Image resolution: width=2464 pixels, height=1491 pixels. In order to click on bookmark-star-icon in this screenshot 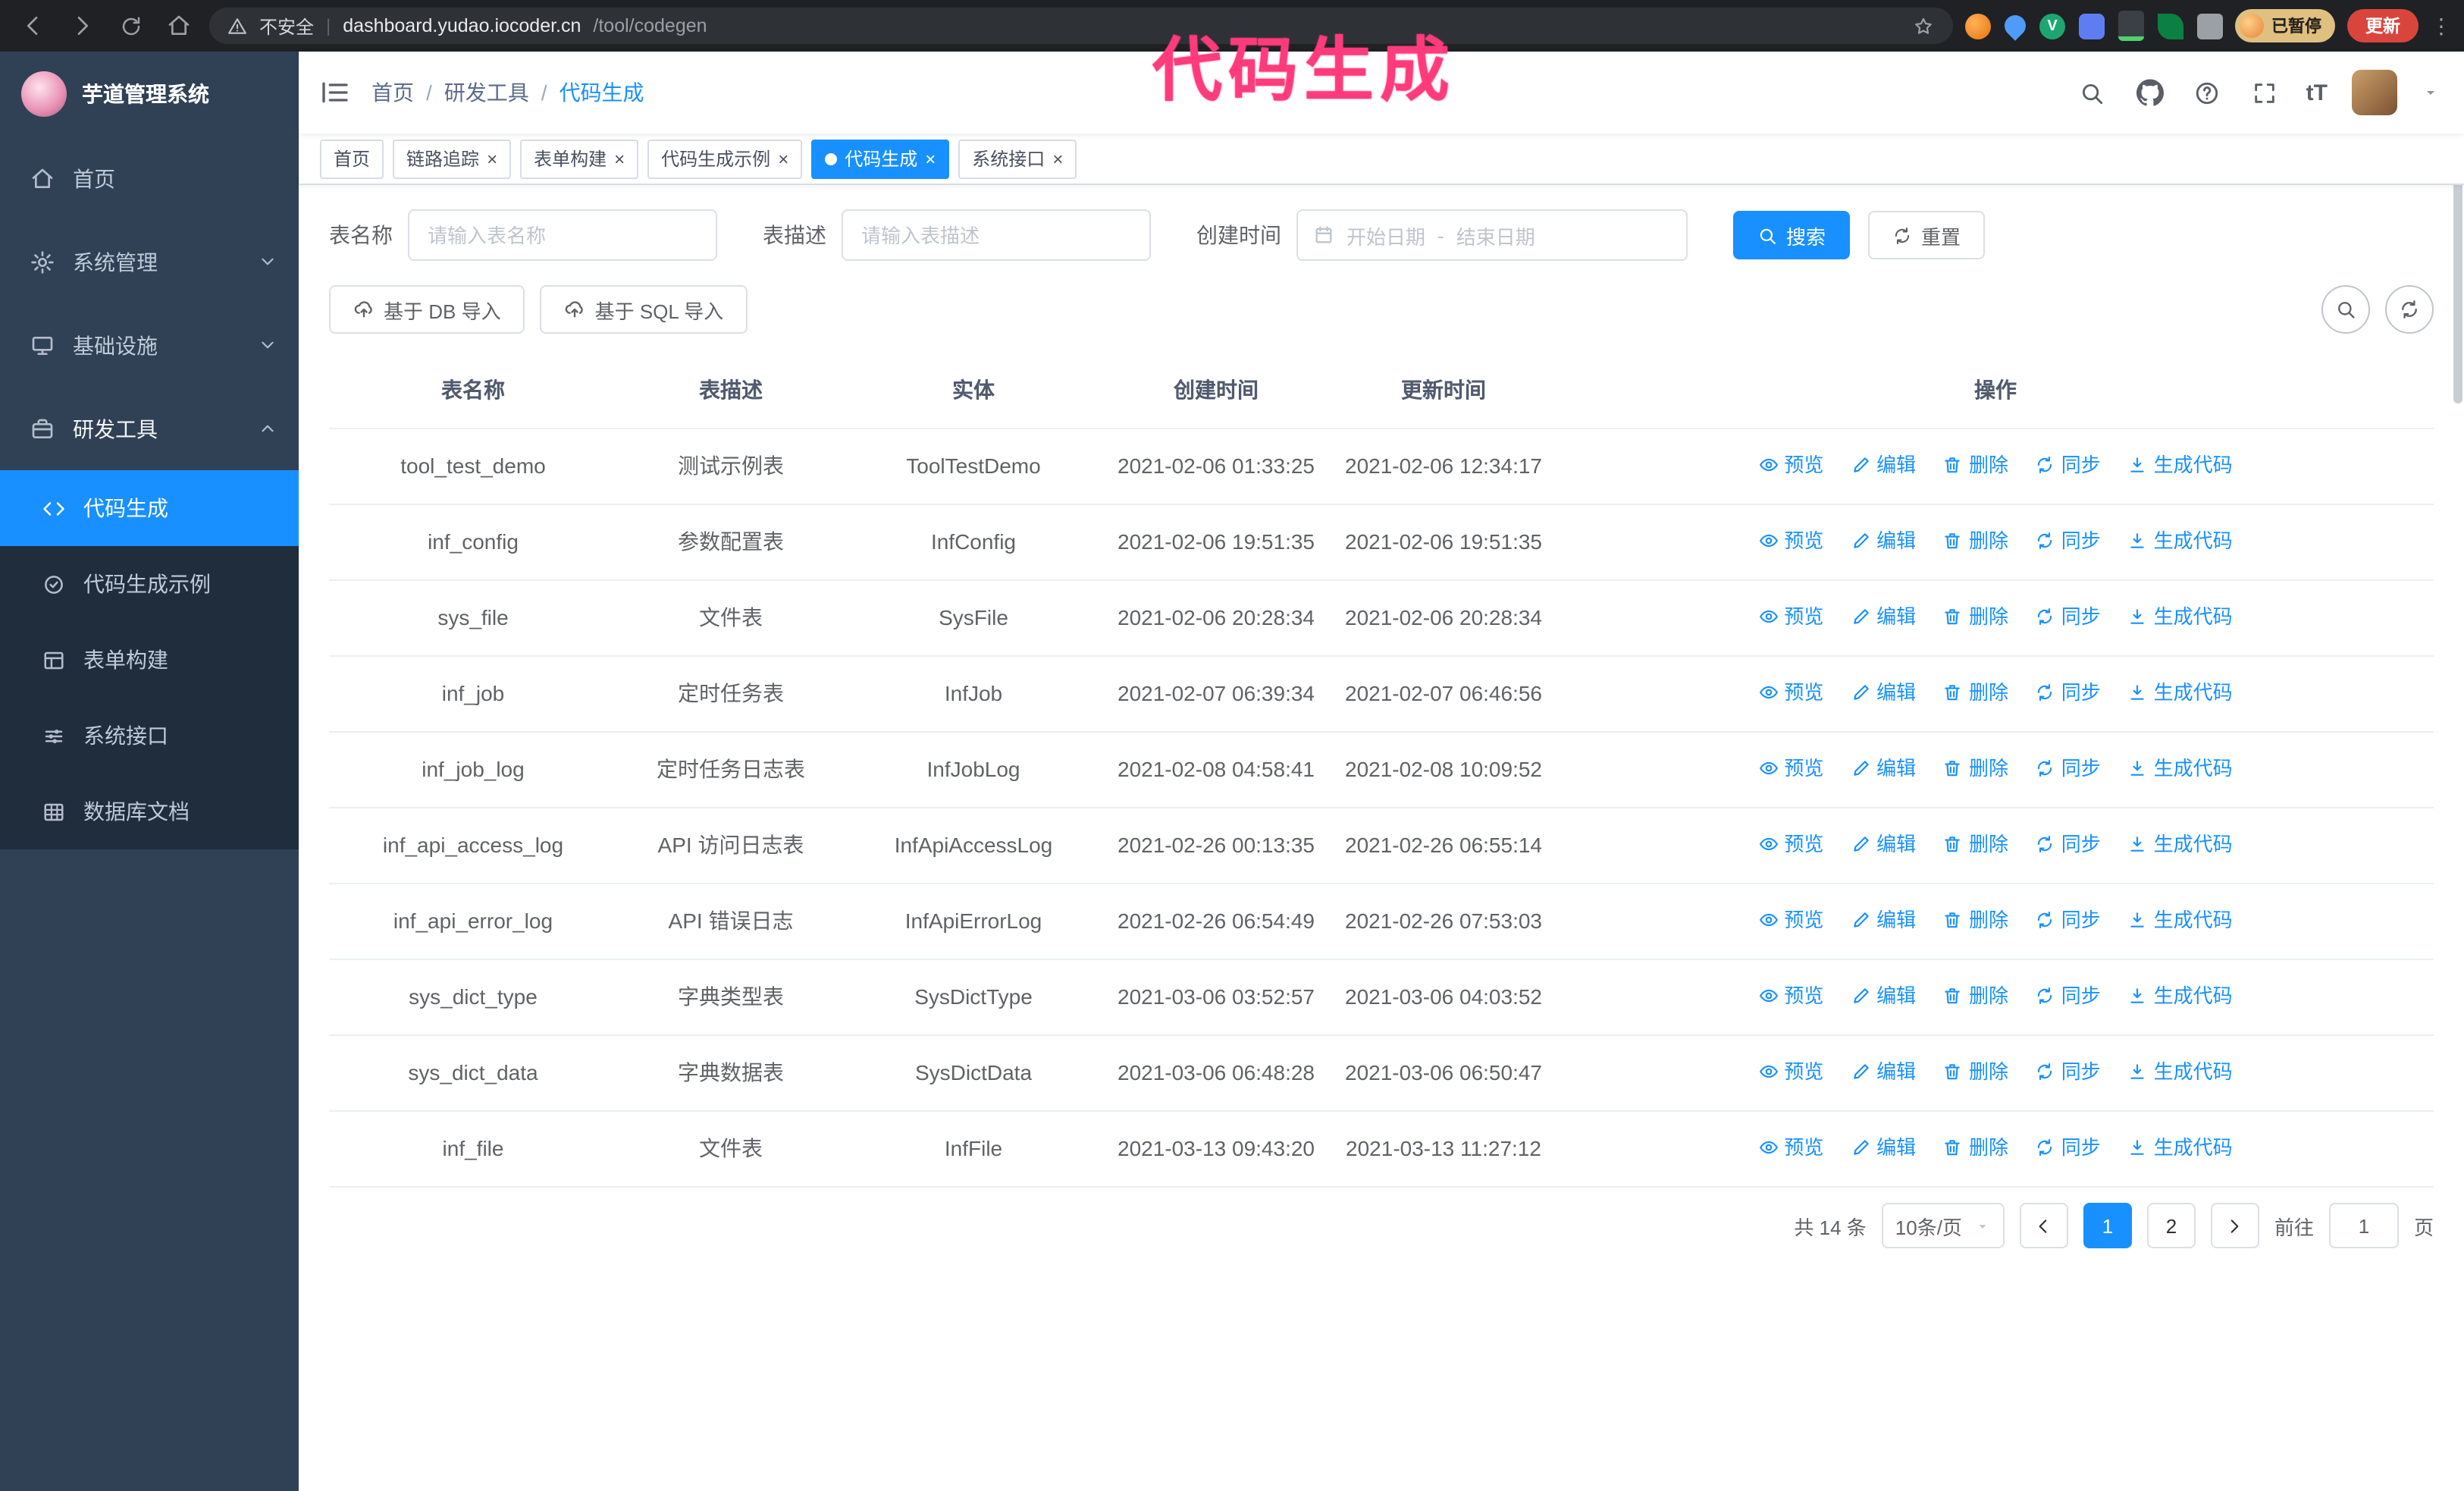, I will do `click(1923, 25)`.